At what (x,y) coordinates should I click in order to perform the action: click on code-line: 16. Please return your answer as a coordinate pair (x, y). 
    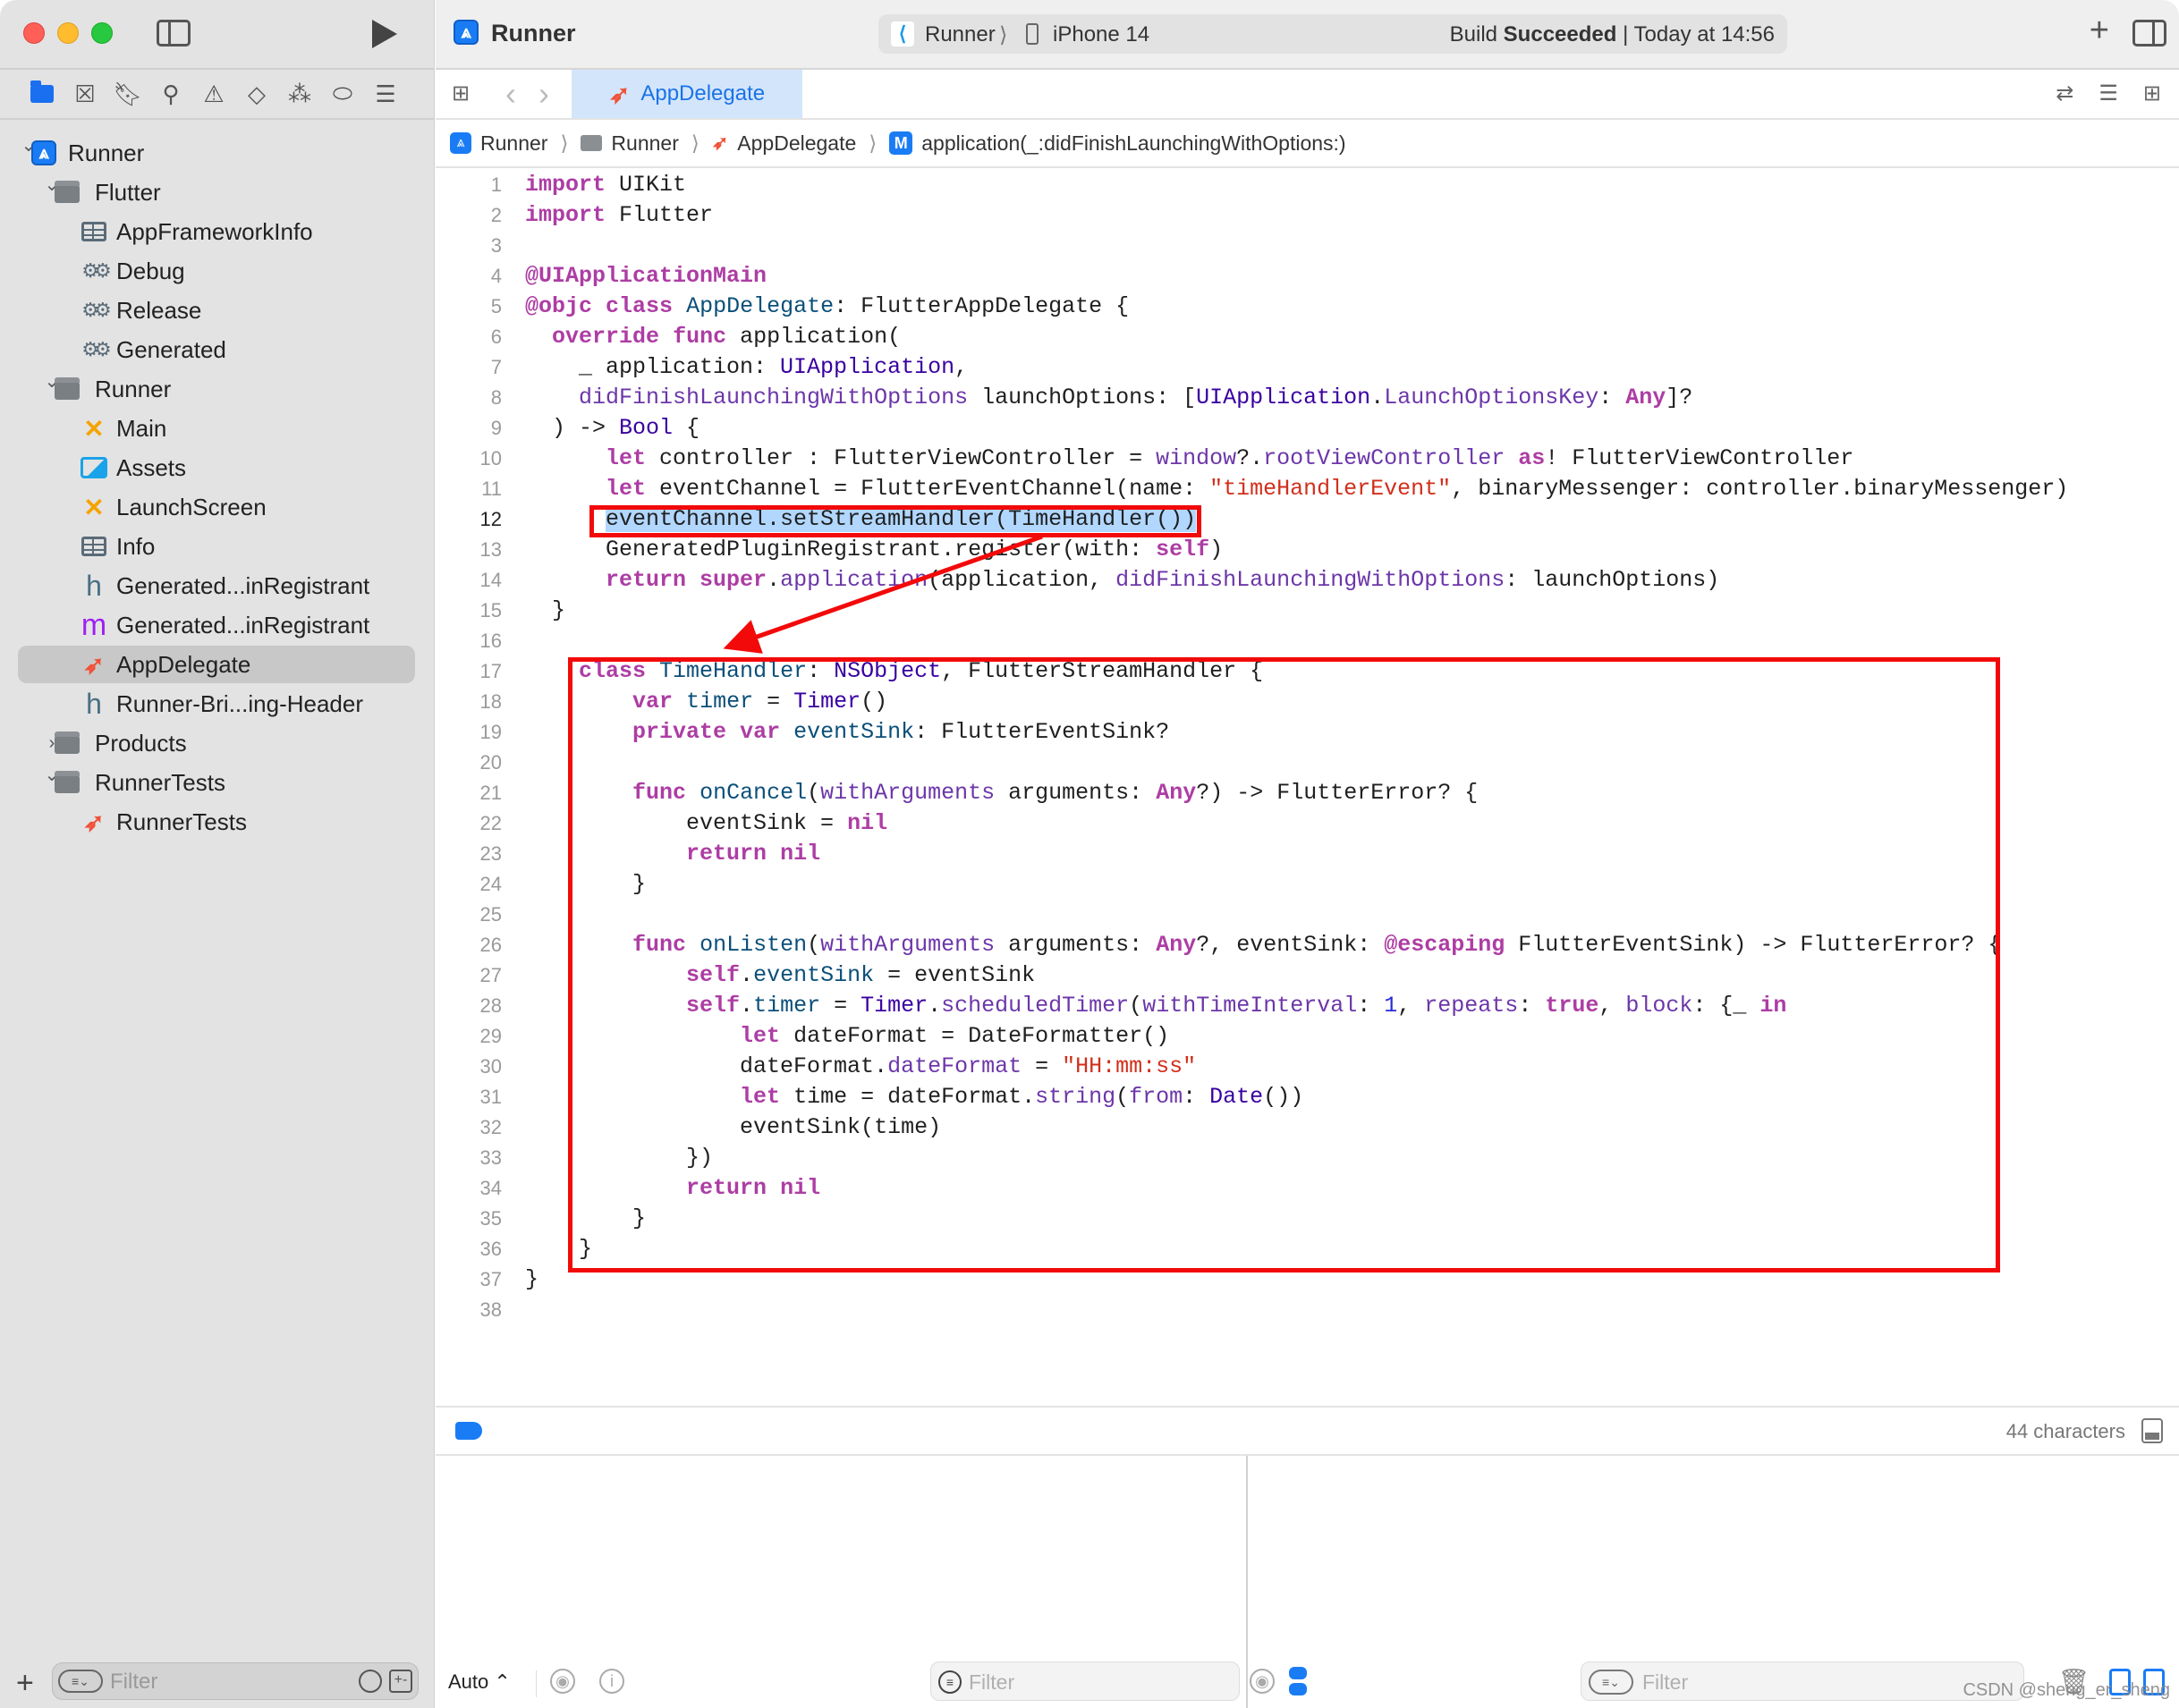
    Looking at the image, I should click on (1307, 641).